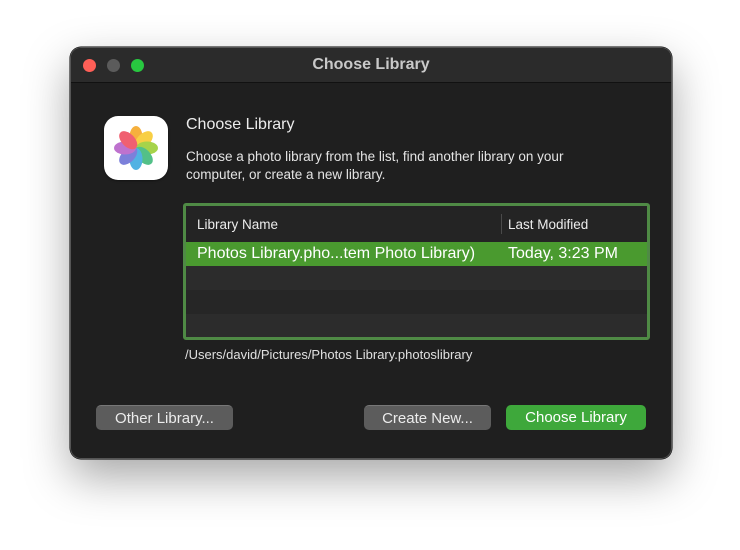 The image size is (740, 550). I want to click on title-bar: Choose Library, so click(371, 65).